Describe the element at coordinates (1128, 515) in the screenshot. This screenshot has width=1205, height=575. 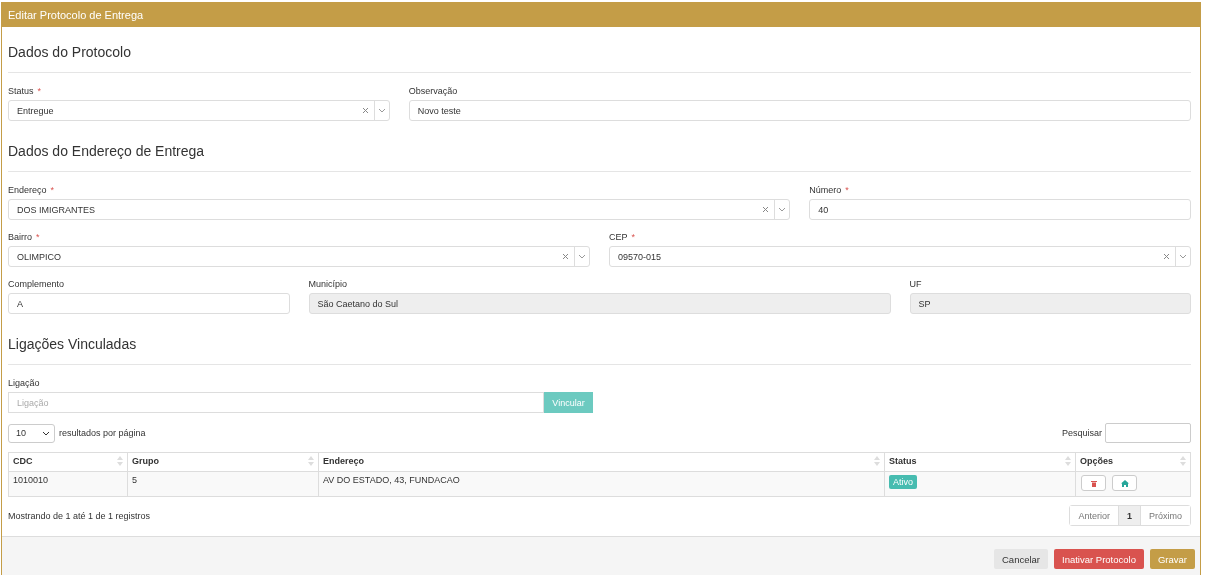
I see `pagination-button: 1` at that location.